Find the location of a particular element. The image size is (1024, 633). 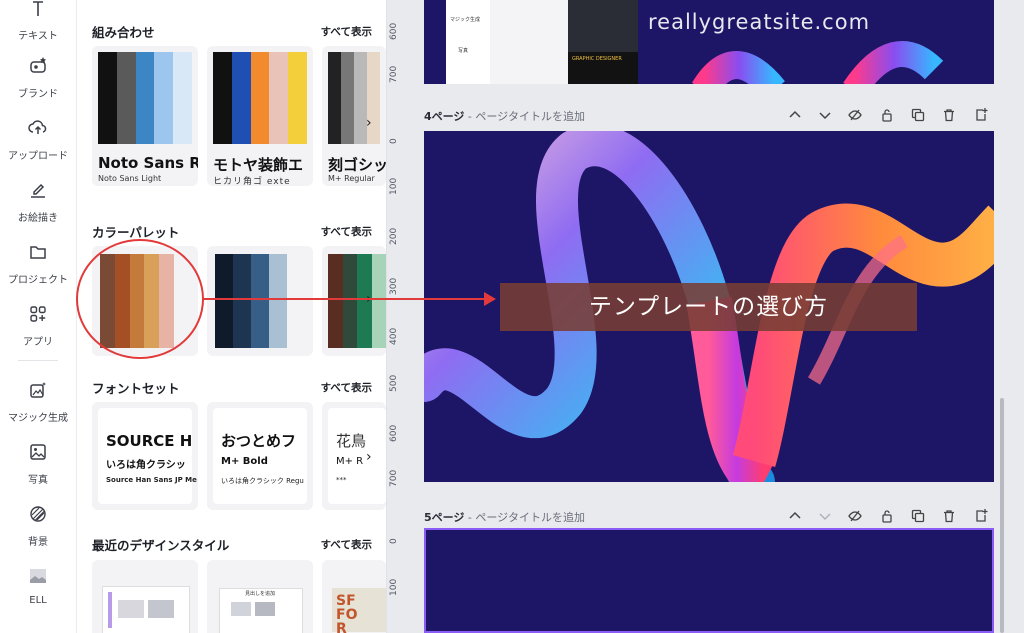

page-5-toolbar: 5ページ - ページタイトルを追加 is located at coordinates (709, 519).